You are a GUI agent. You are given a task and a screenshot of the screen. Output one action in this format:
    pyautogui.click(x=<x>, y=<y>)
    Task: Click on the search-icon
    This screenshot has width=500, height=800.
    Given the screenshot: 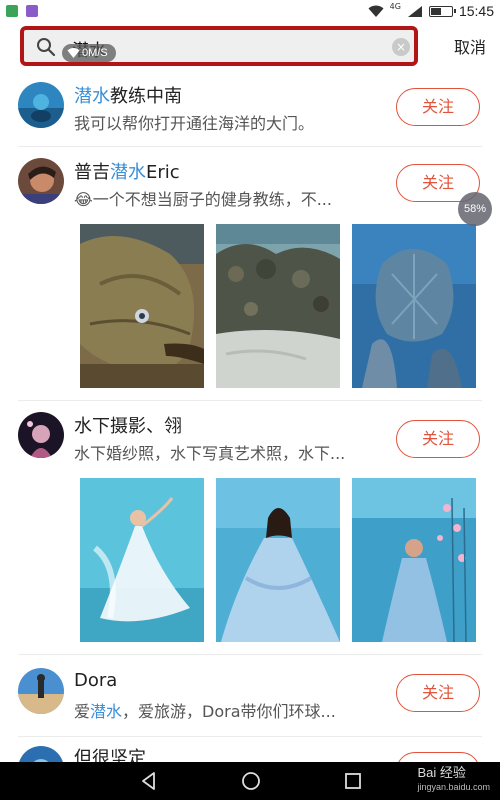 What is the action you would take?
    pyautogui.click(x=46, y=47)
    